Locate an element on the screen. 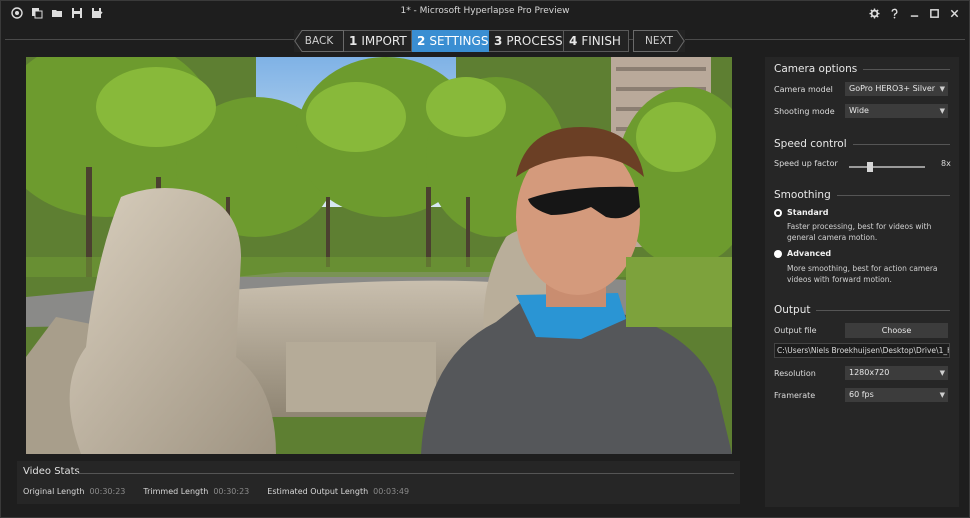 The width and height of the screenshot is (970, 518). shooting-mode-dropdown: Wide ▼ is located at coordinates (896, 111).